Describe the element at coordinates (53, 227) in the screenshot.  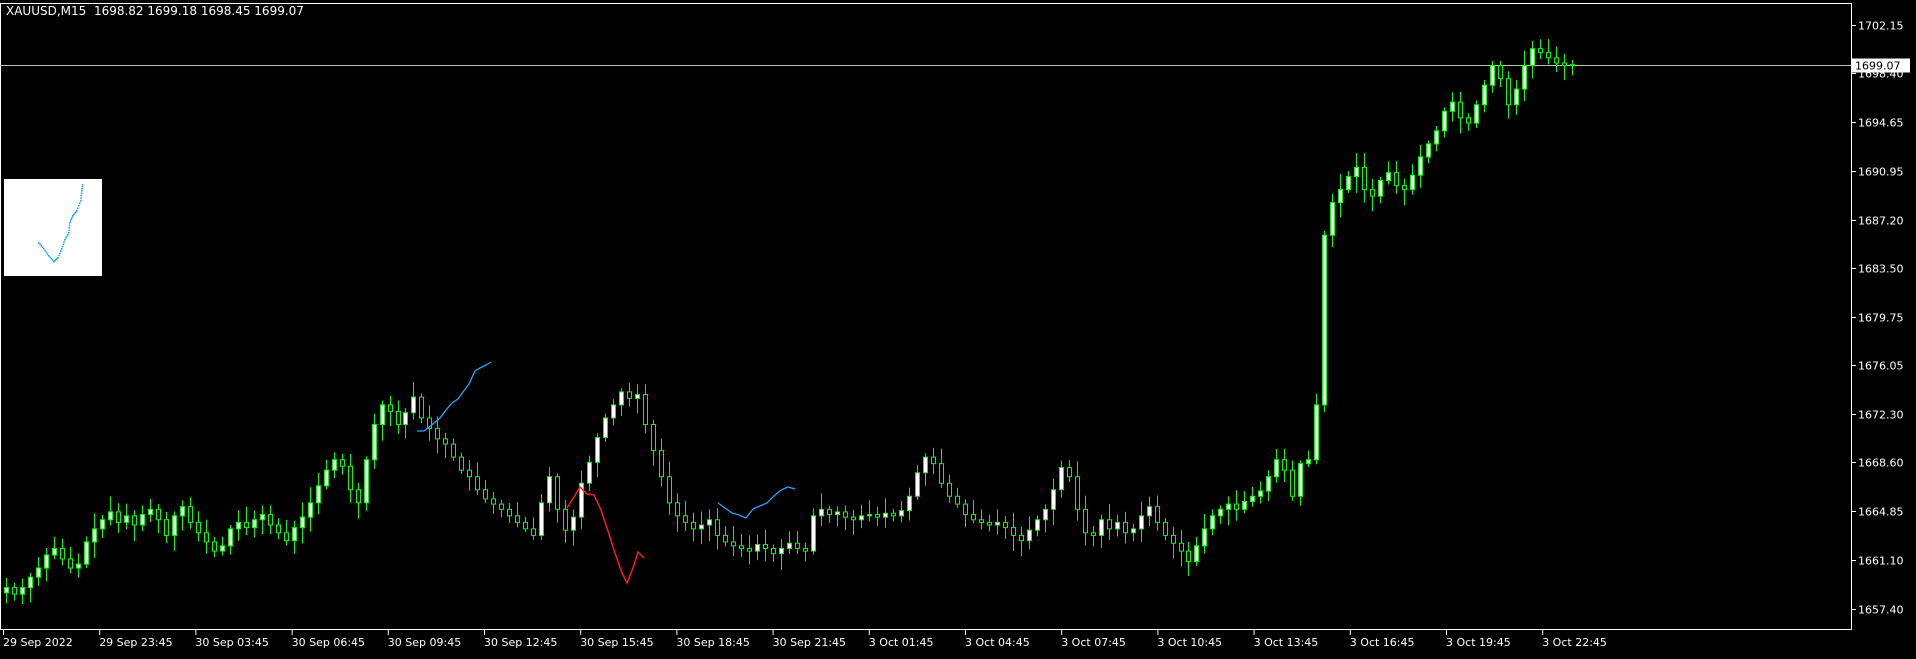
I see `indicator-thumbnail` at that location.